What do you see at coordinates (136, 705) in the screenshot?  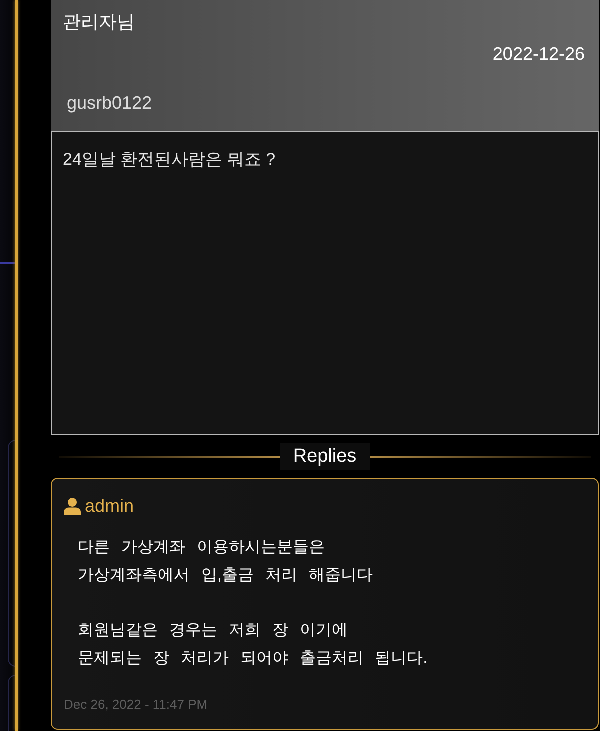 I see `reply-time: Dec 26, 2022 - 11:47 PM` at bounding box center [136, 705].